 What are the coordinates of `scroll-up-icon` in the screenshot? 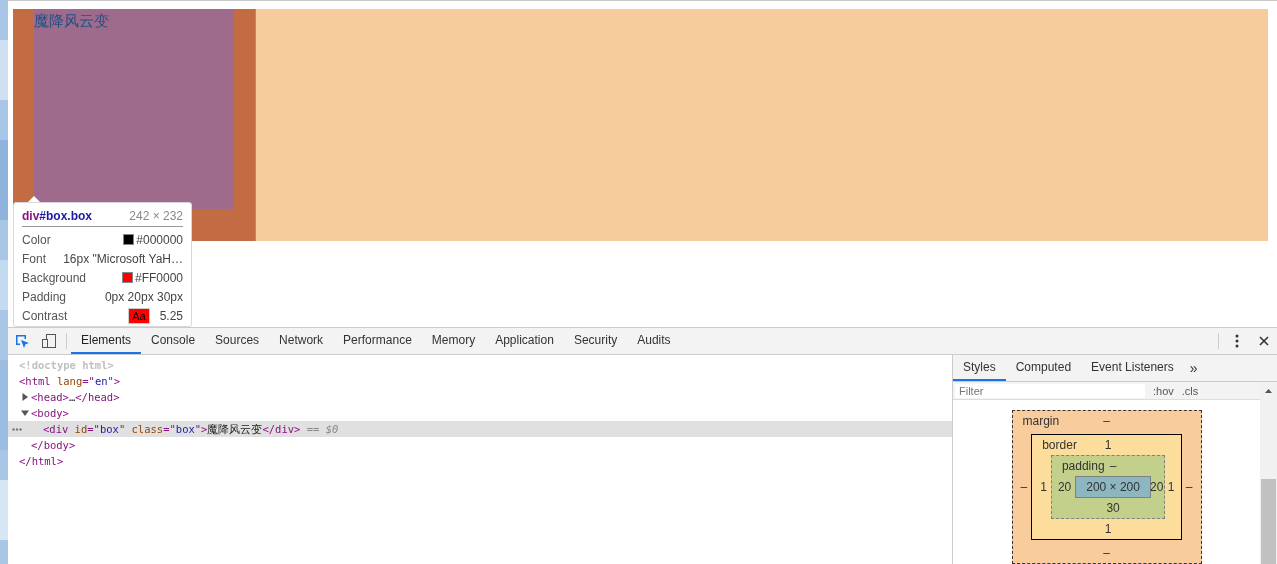 It's located at (1268, 390).